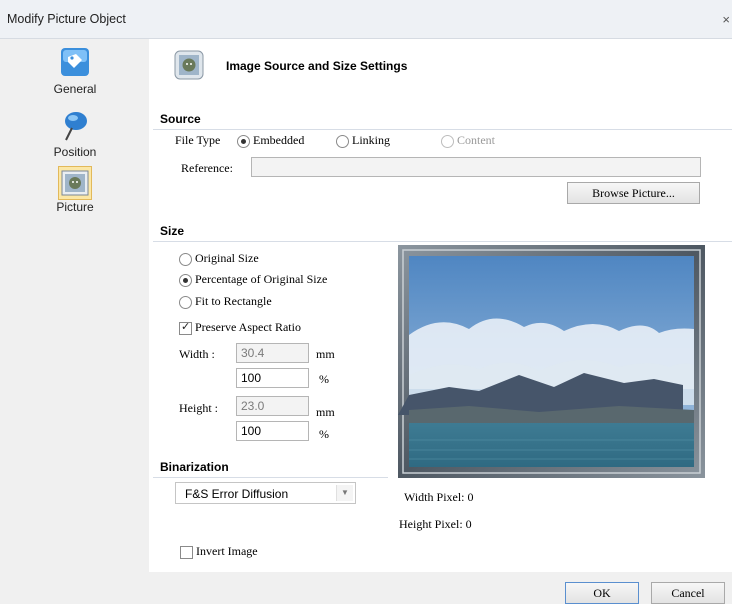 This screenshot has width=732, height=604. Describe the element at coordinates (688, 593) in the screenshot. I see `cancel-button: Cancel` at that location.